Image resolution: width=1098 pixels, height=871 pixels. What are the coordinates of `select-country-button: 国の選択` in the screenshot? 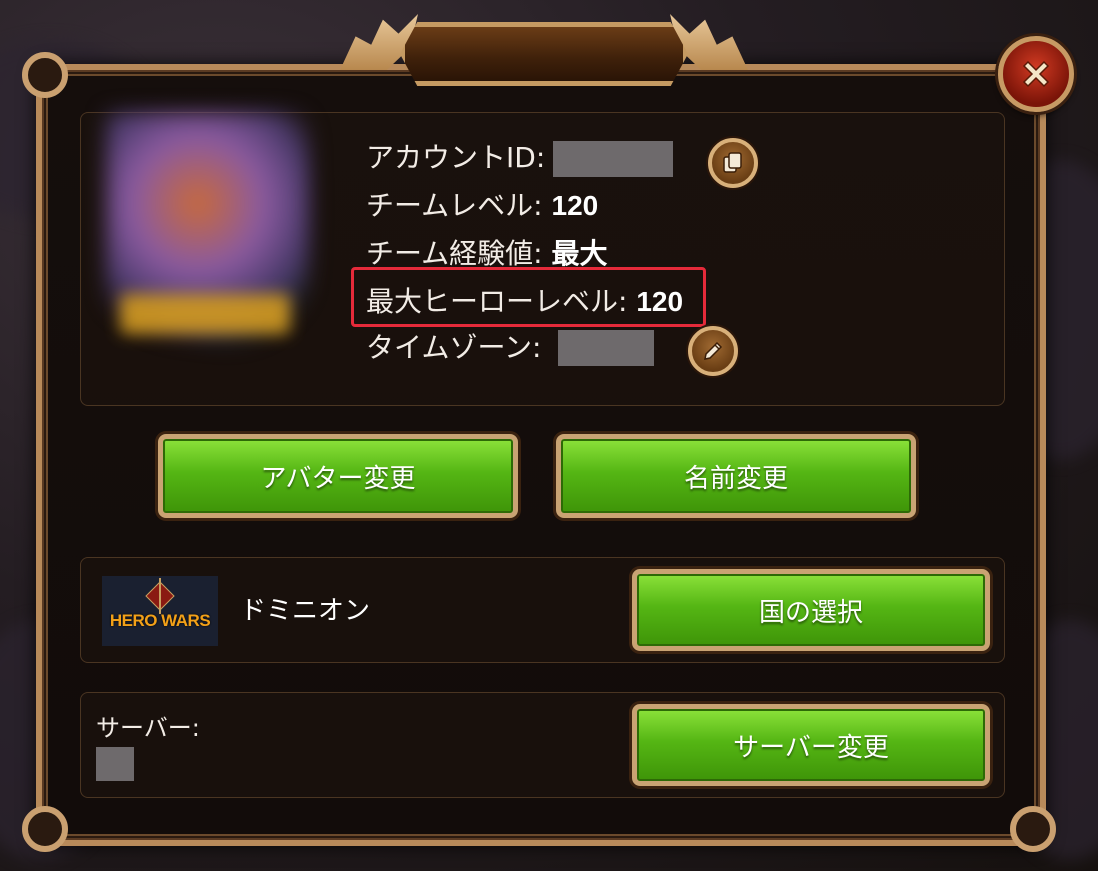 It's located at (811, 610).